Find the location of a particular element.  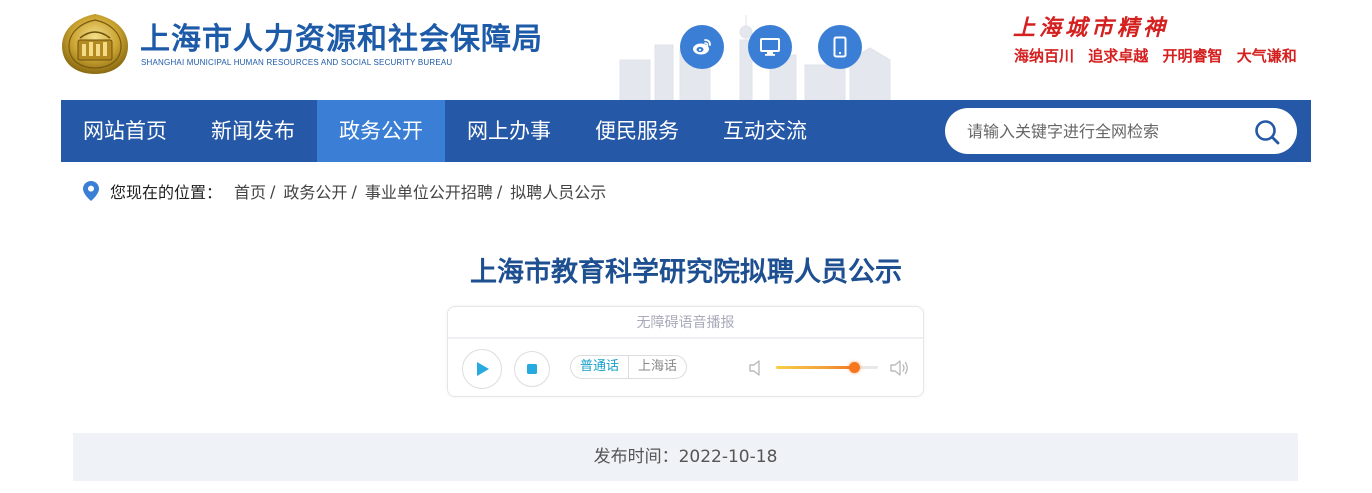

play-button is located at coordinates (482, 369).